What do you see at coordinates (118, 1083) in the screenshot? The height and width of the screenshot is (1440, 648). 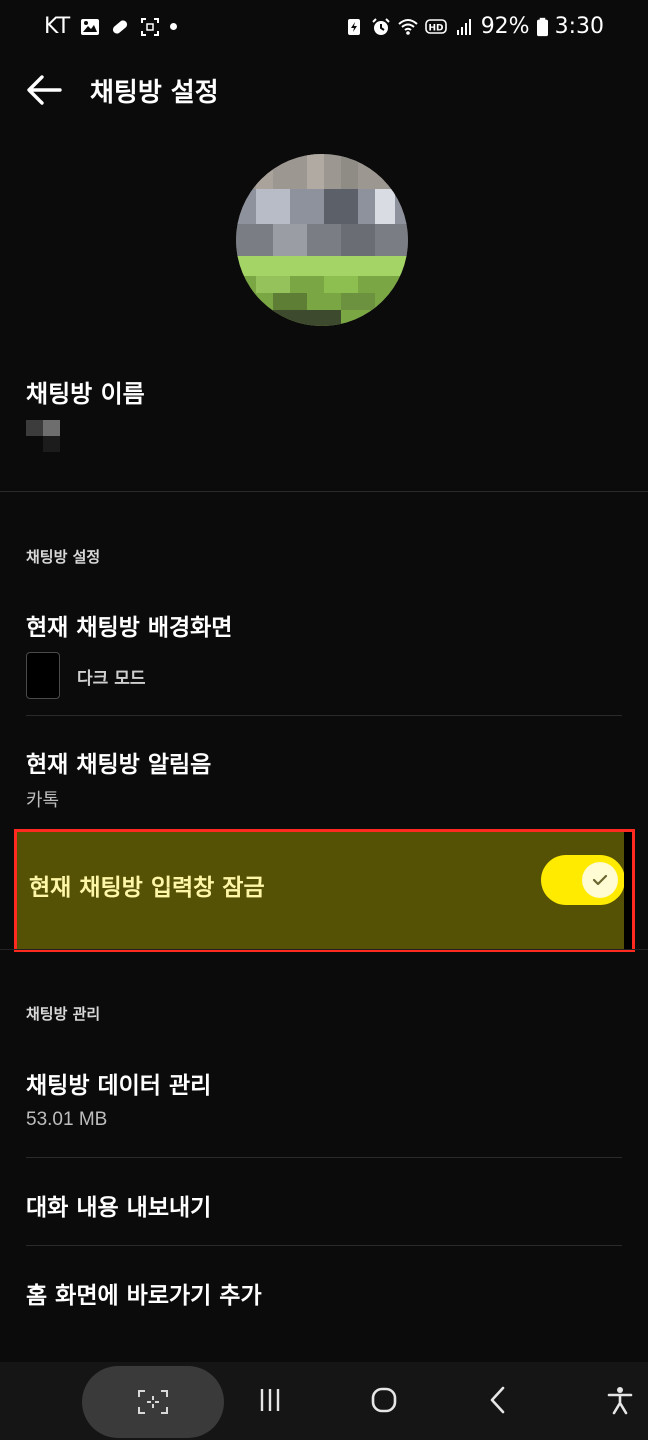 I see `data-management-title: 채팅방 데이터 관리` at bounding box center [118, 1083].